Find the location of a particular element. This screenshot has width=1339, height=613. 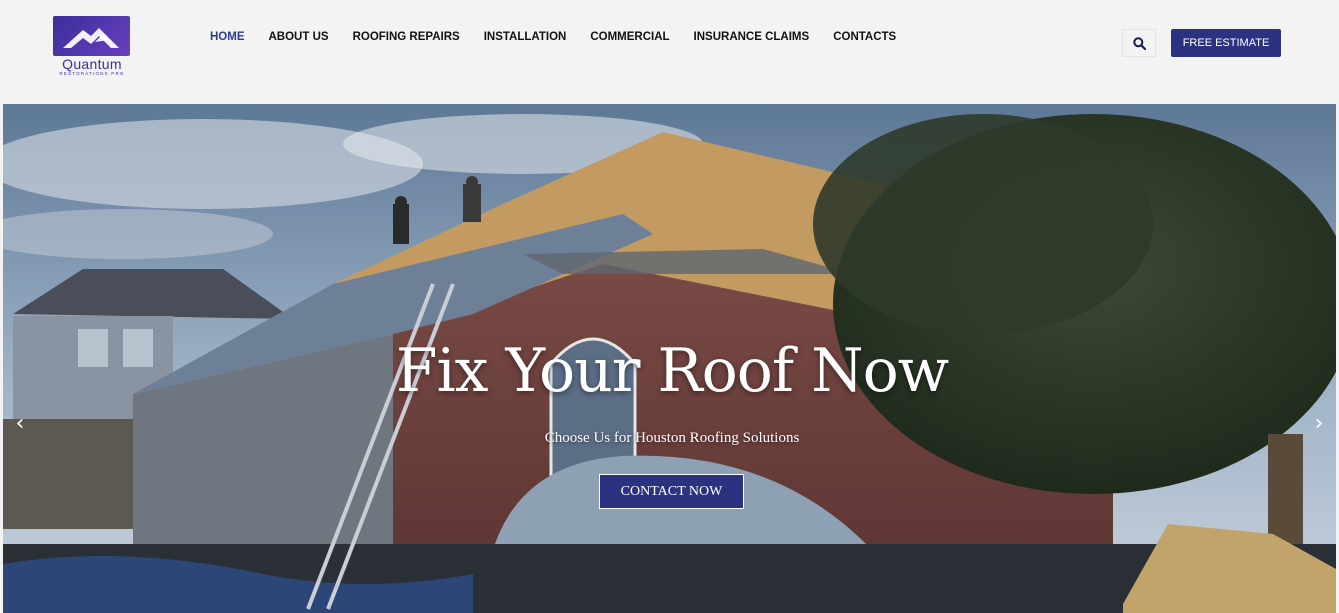

search-icon is located at coordinates (1139, 43).